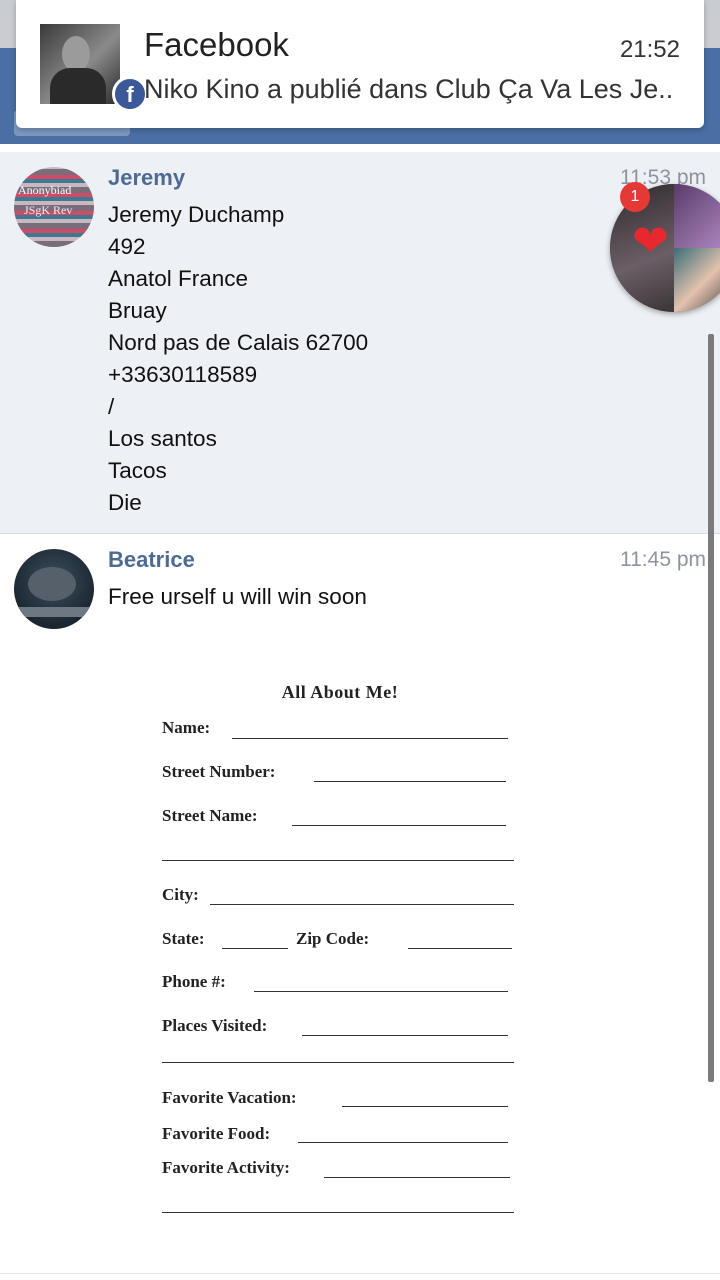 The width and height of the screenshot is (720, 1280). I want to click on message-line: Los santos, so click(162, 438).